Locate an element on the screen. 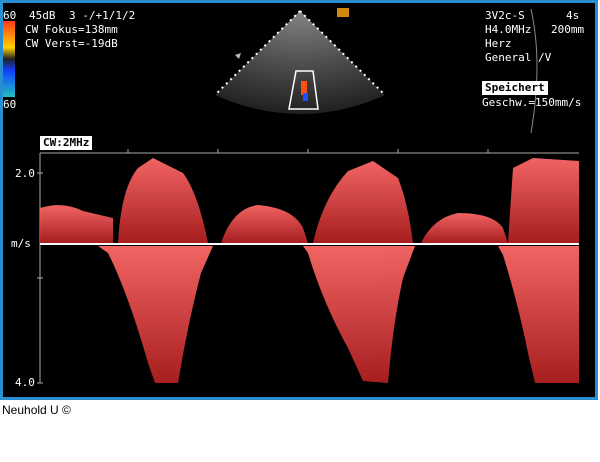  mode-readout: 3 -/+1/1/2 is located at coordinates (102, 15).